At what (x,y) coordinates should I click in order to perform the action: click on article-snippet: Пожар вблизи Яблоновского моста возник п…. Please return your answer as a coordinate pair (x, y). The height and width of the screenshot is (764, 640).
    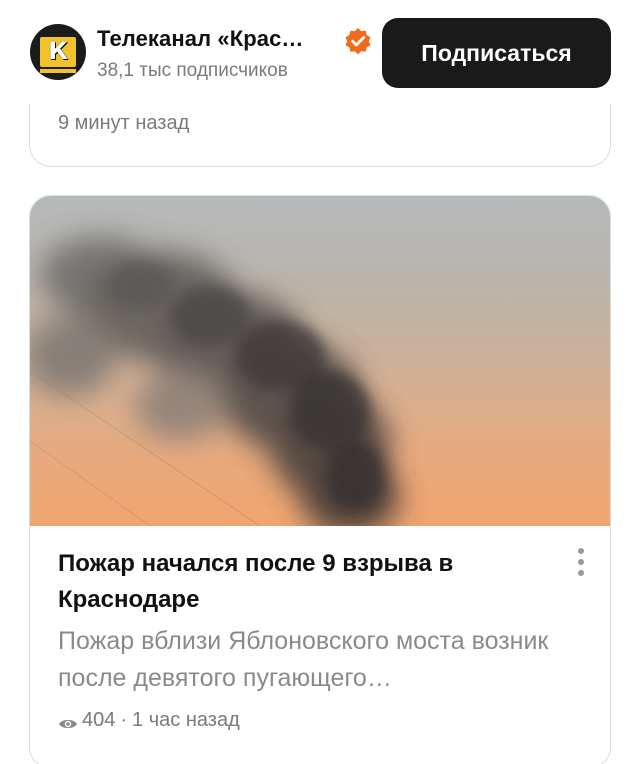
    Looking at the image, I should click on (303, 659).